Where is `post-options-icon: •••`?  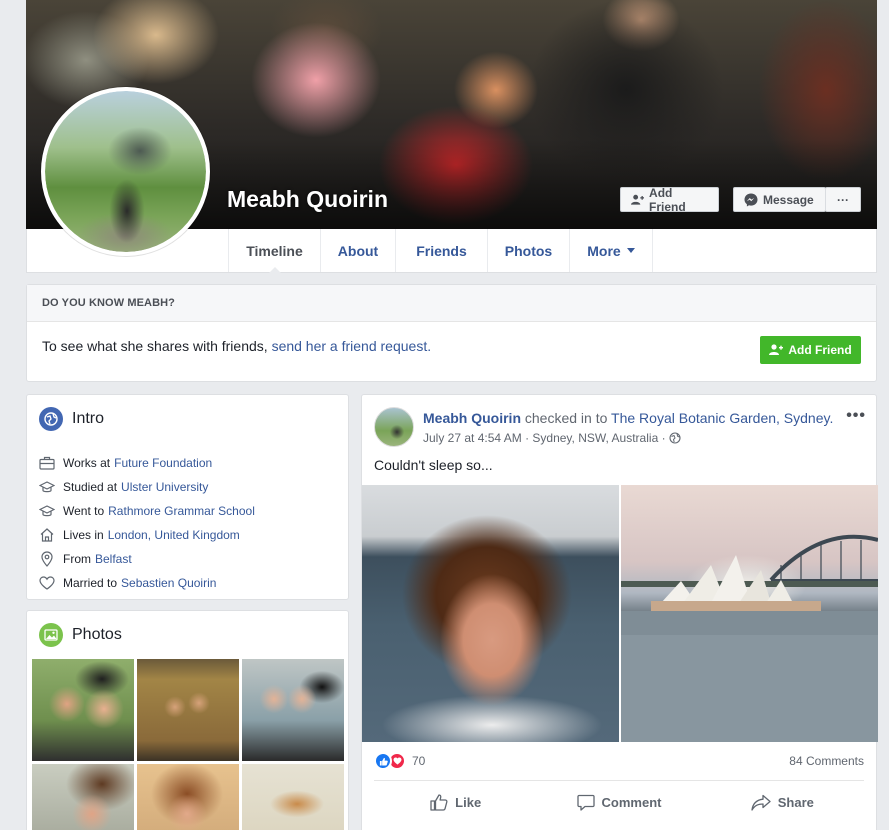 post-options-icon: ••• is located at coordinates (856, 416).